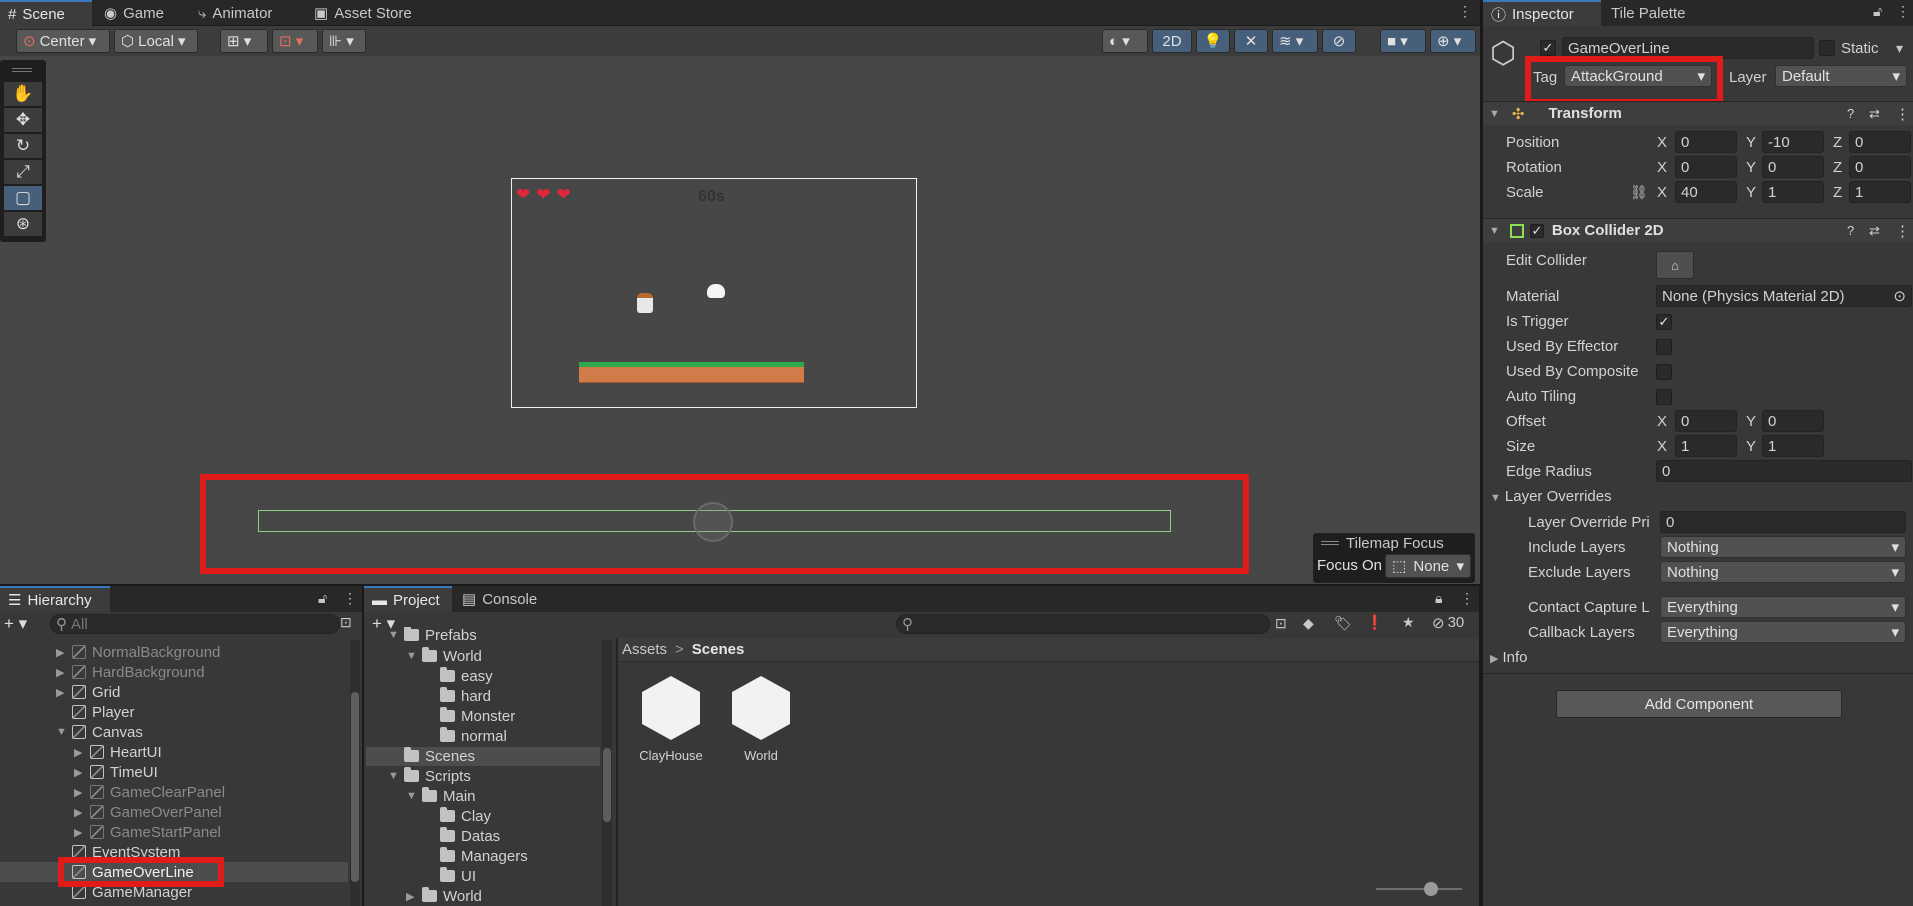  What do you see at coordinates (429, 776) in the screenshot?
I see `folder-tree-item: ▼ Scripts` at bounding box center [429, 776].